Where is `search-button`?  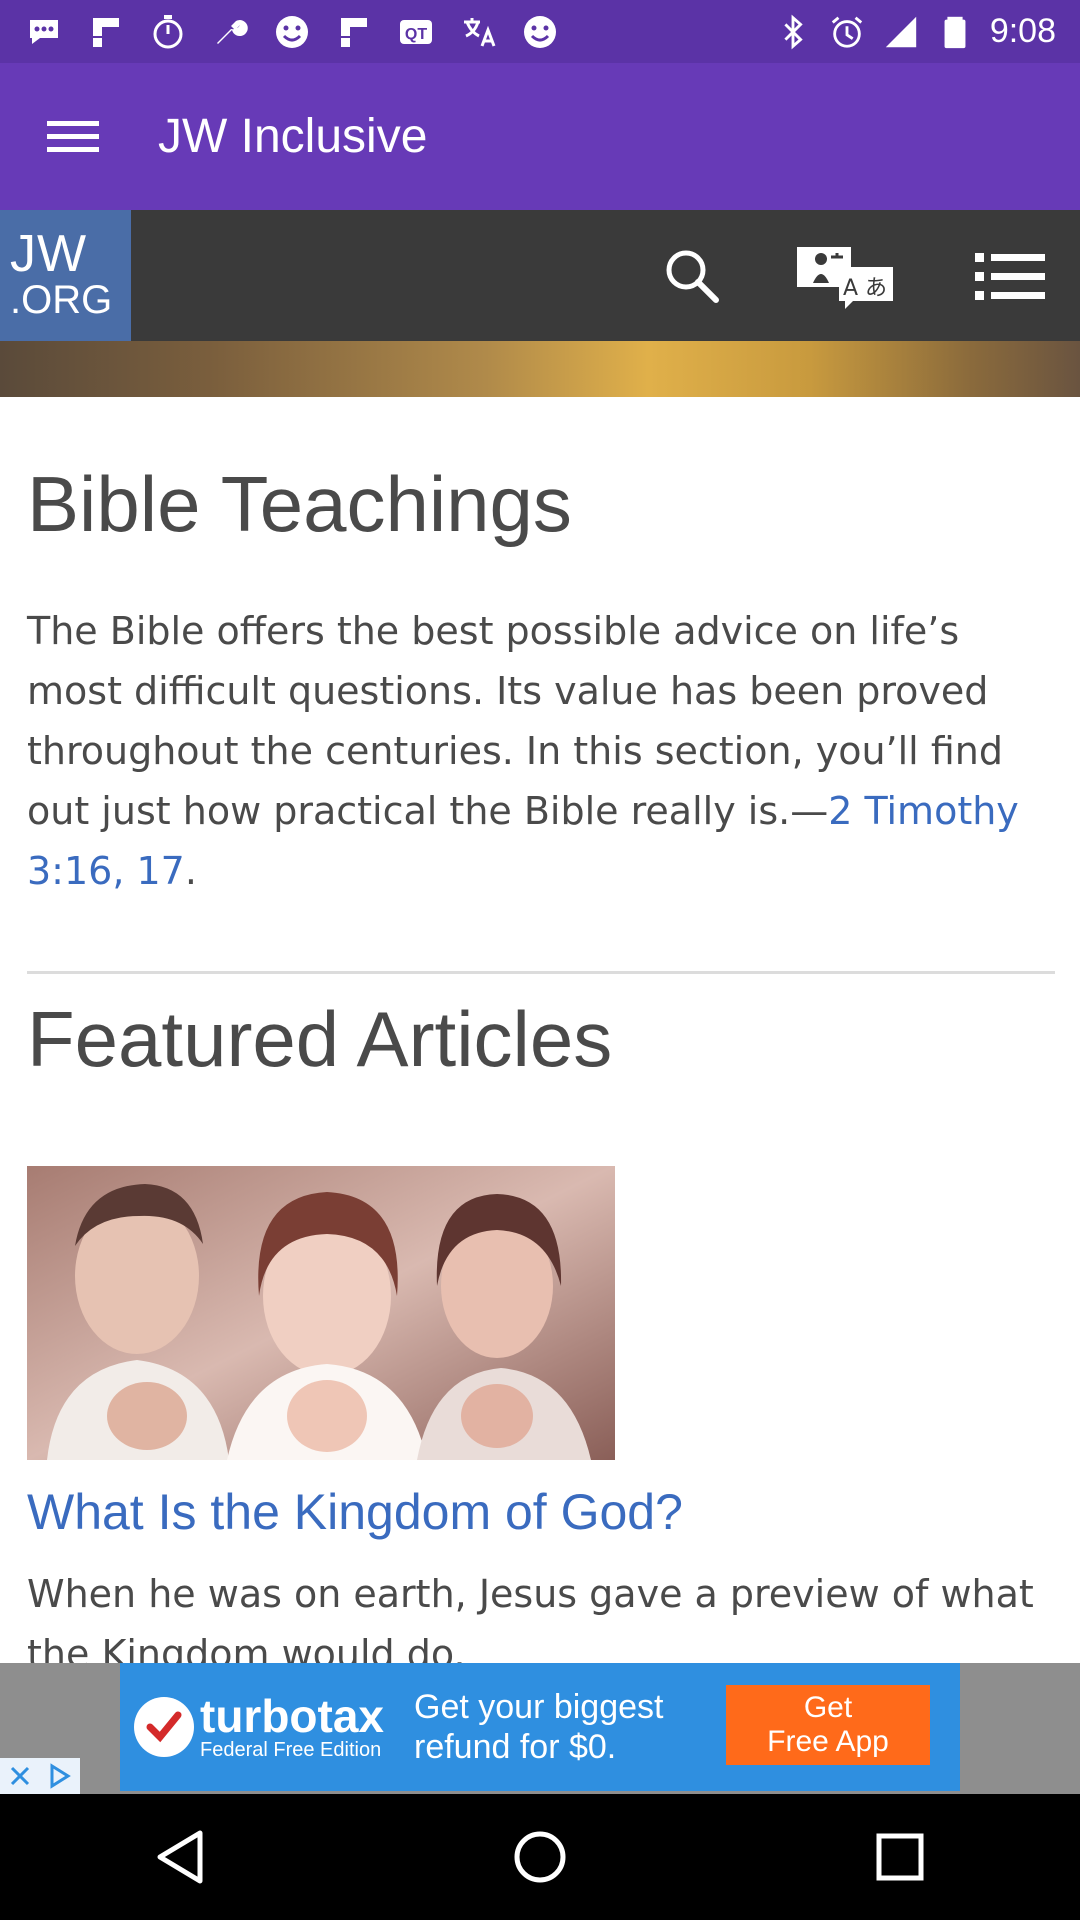
search-button is located at coordinates (692, 275).